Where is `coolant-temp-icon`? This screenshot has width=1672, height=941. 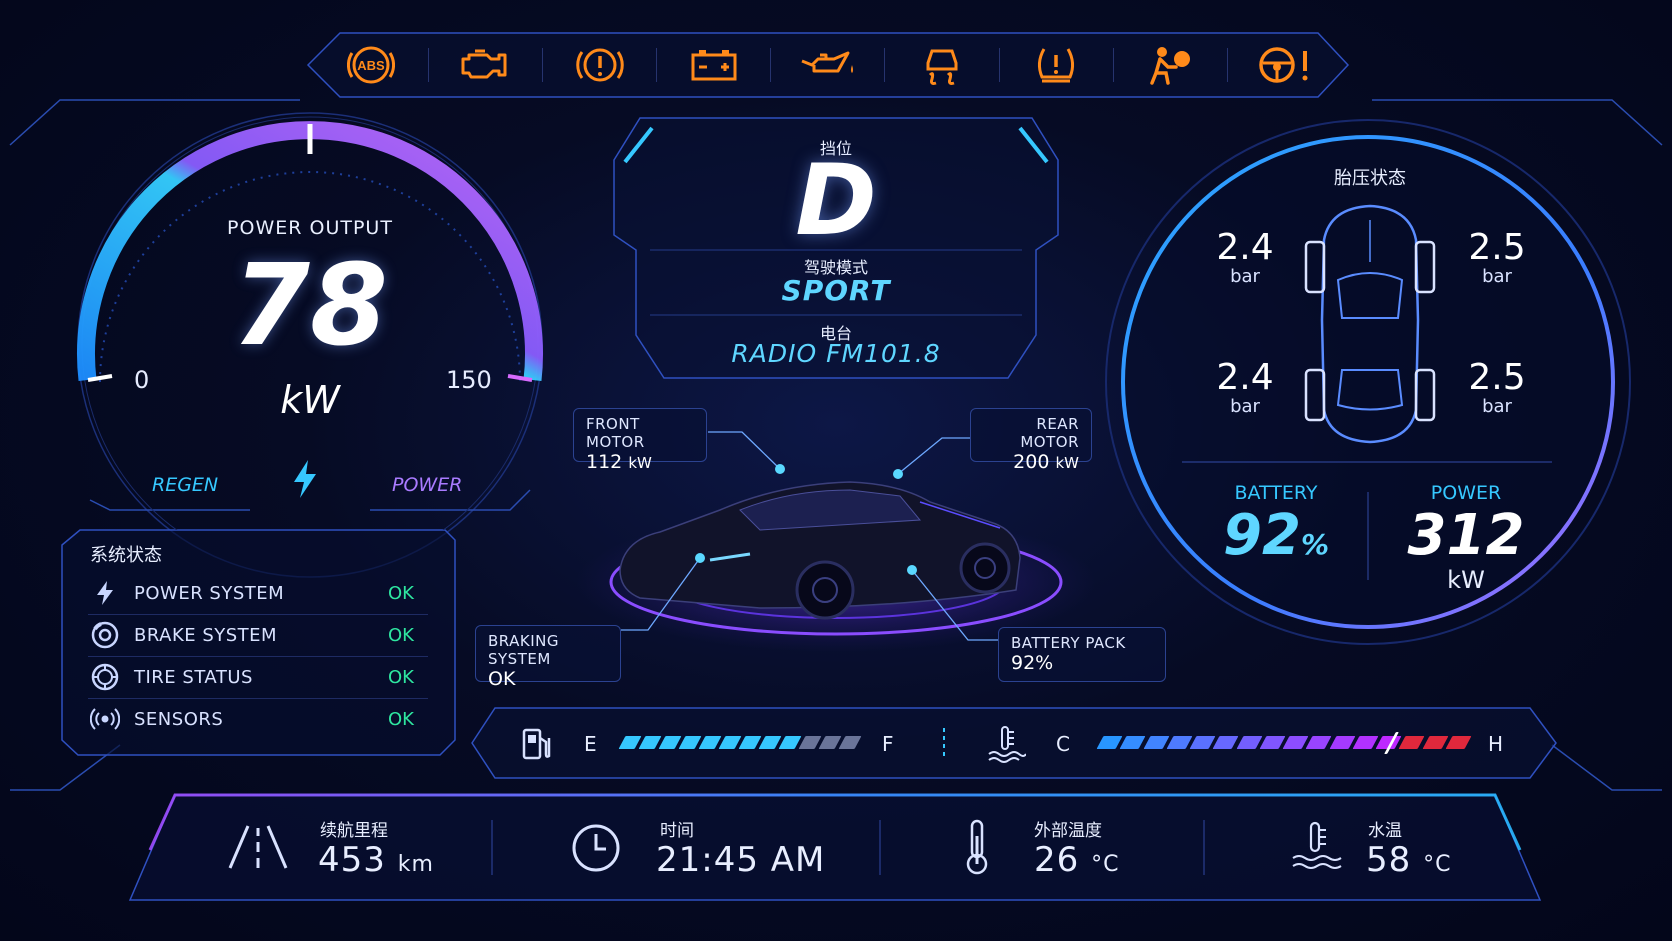 coolant-temp-icon is located at coordinates (1007, 744).